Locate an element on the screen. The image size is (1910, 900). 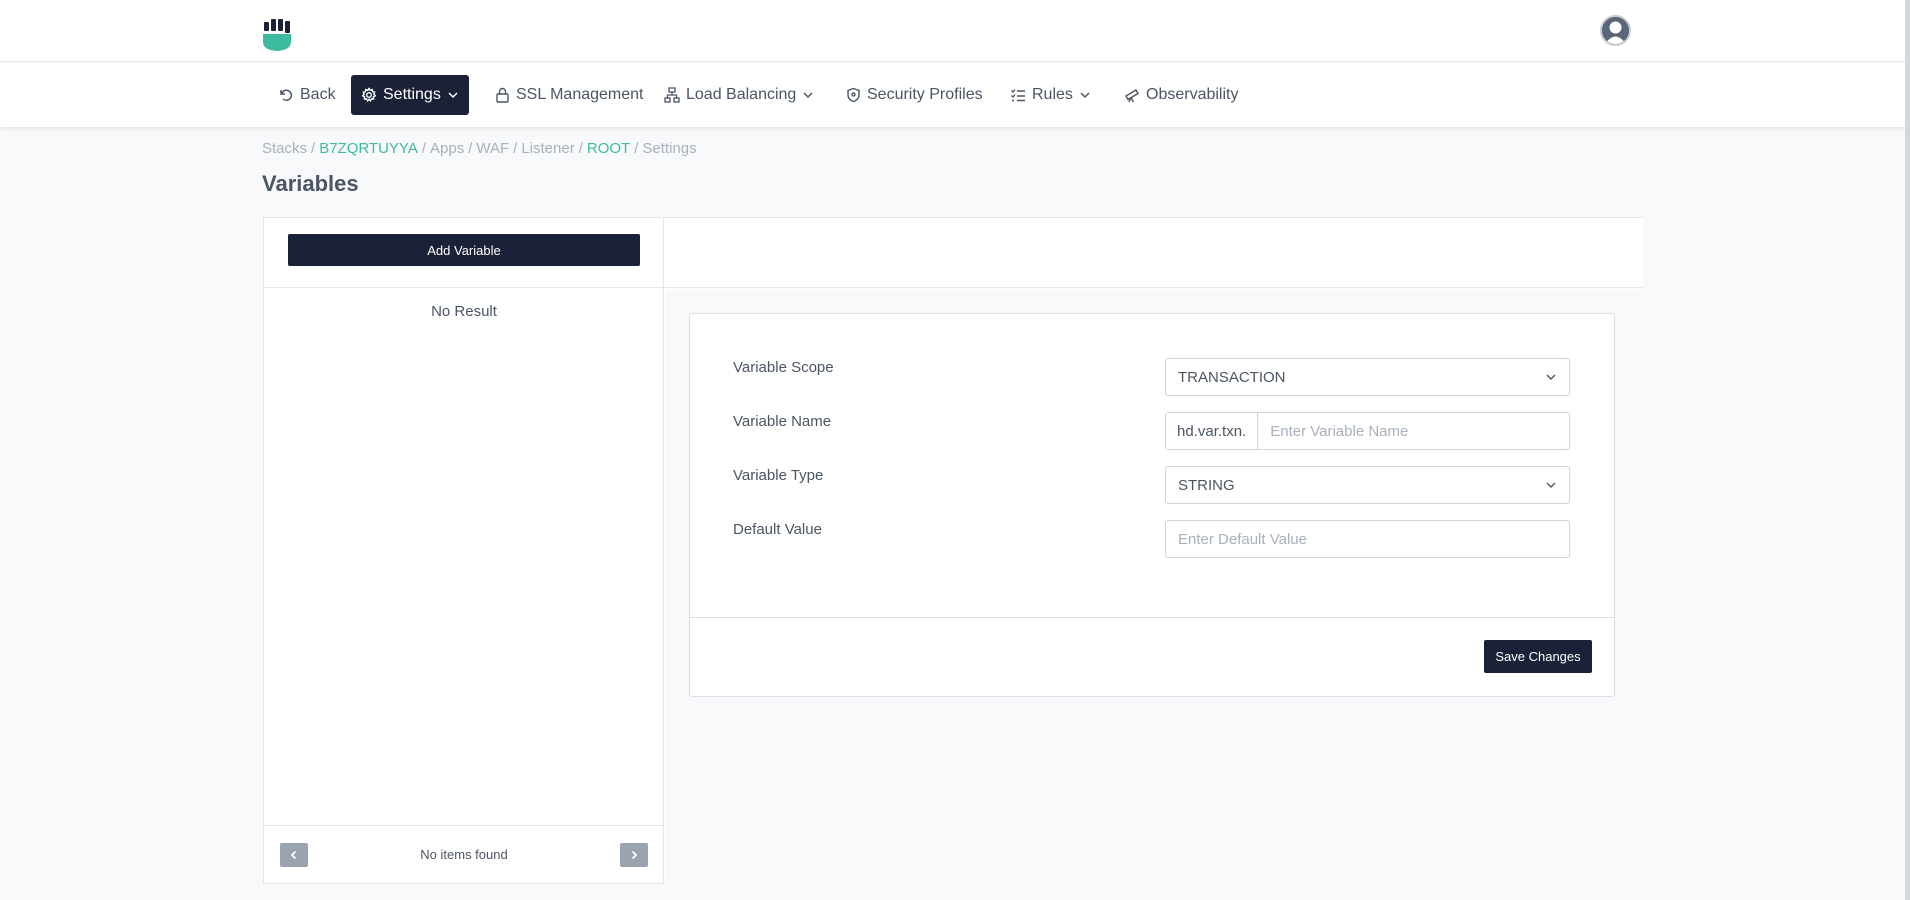
telescope-icon is located at coordinates (1132, 96).